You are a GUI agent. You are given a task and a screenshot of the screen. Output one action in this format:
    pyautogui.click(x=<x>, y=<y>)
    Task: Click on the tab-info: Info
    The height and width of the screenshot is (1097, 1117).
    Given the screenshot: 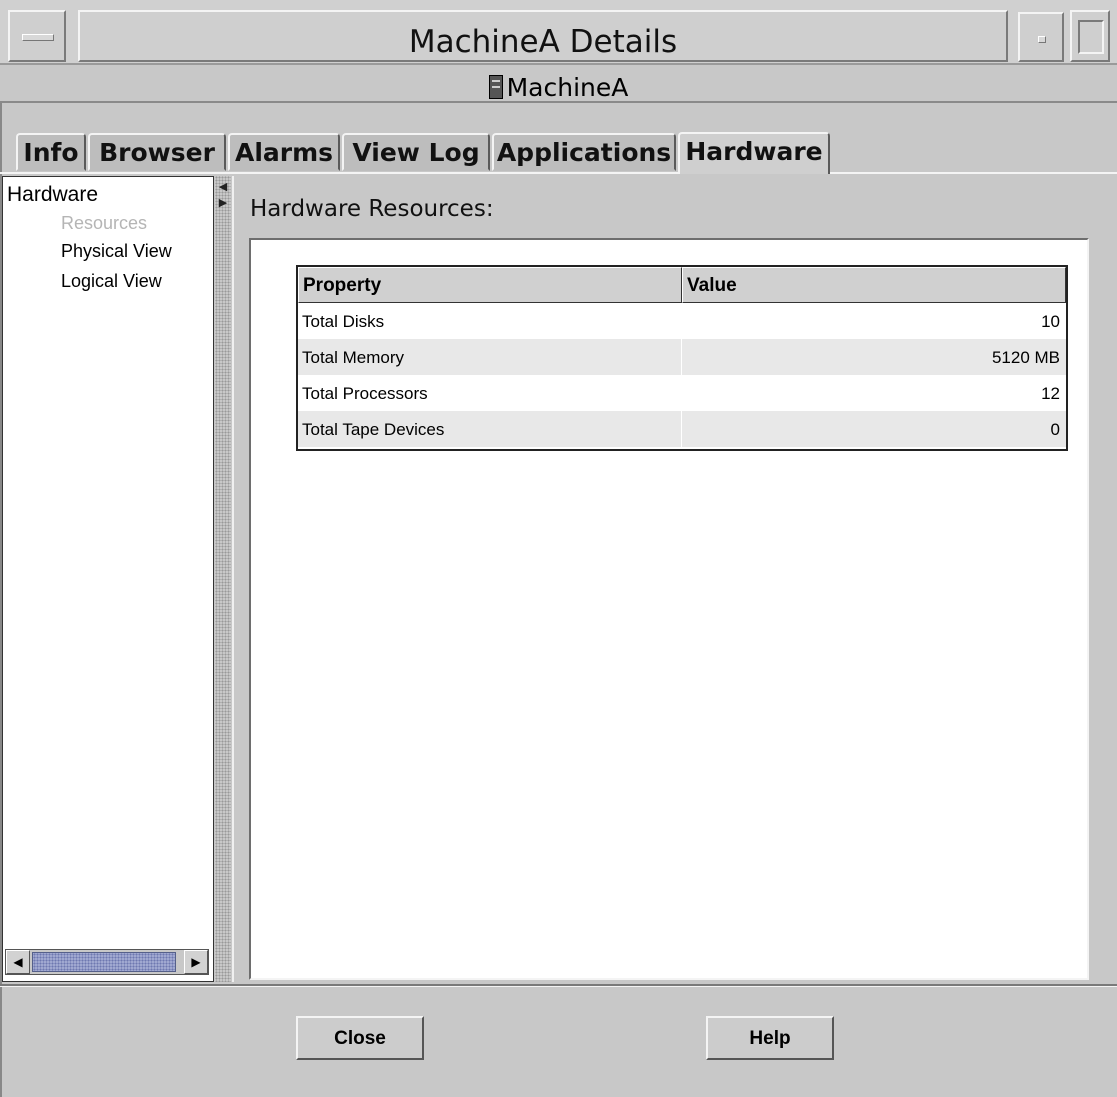 What is the action you would take?
    pyautogui.click(x=51, y=152)
    